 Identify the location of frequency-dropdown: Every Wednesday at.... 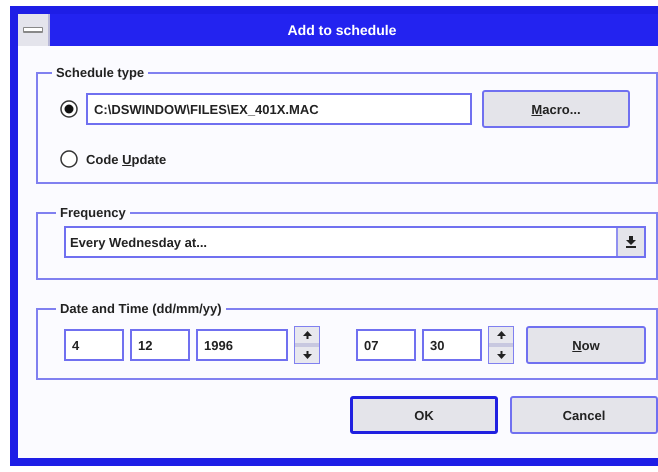
(355, 242).